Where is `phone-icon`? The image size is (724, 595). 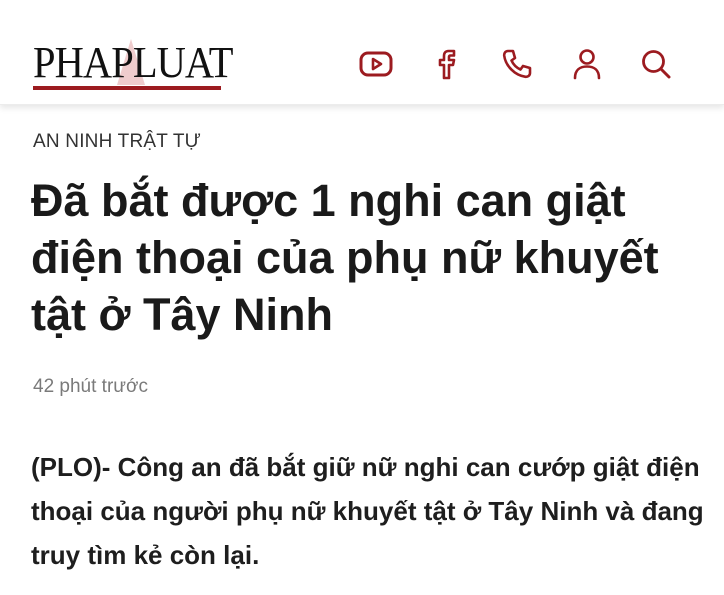 phone-icon is located at coordinates (517, 64).